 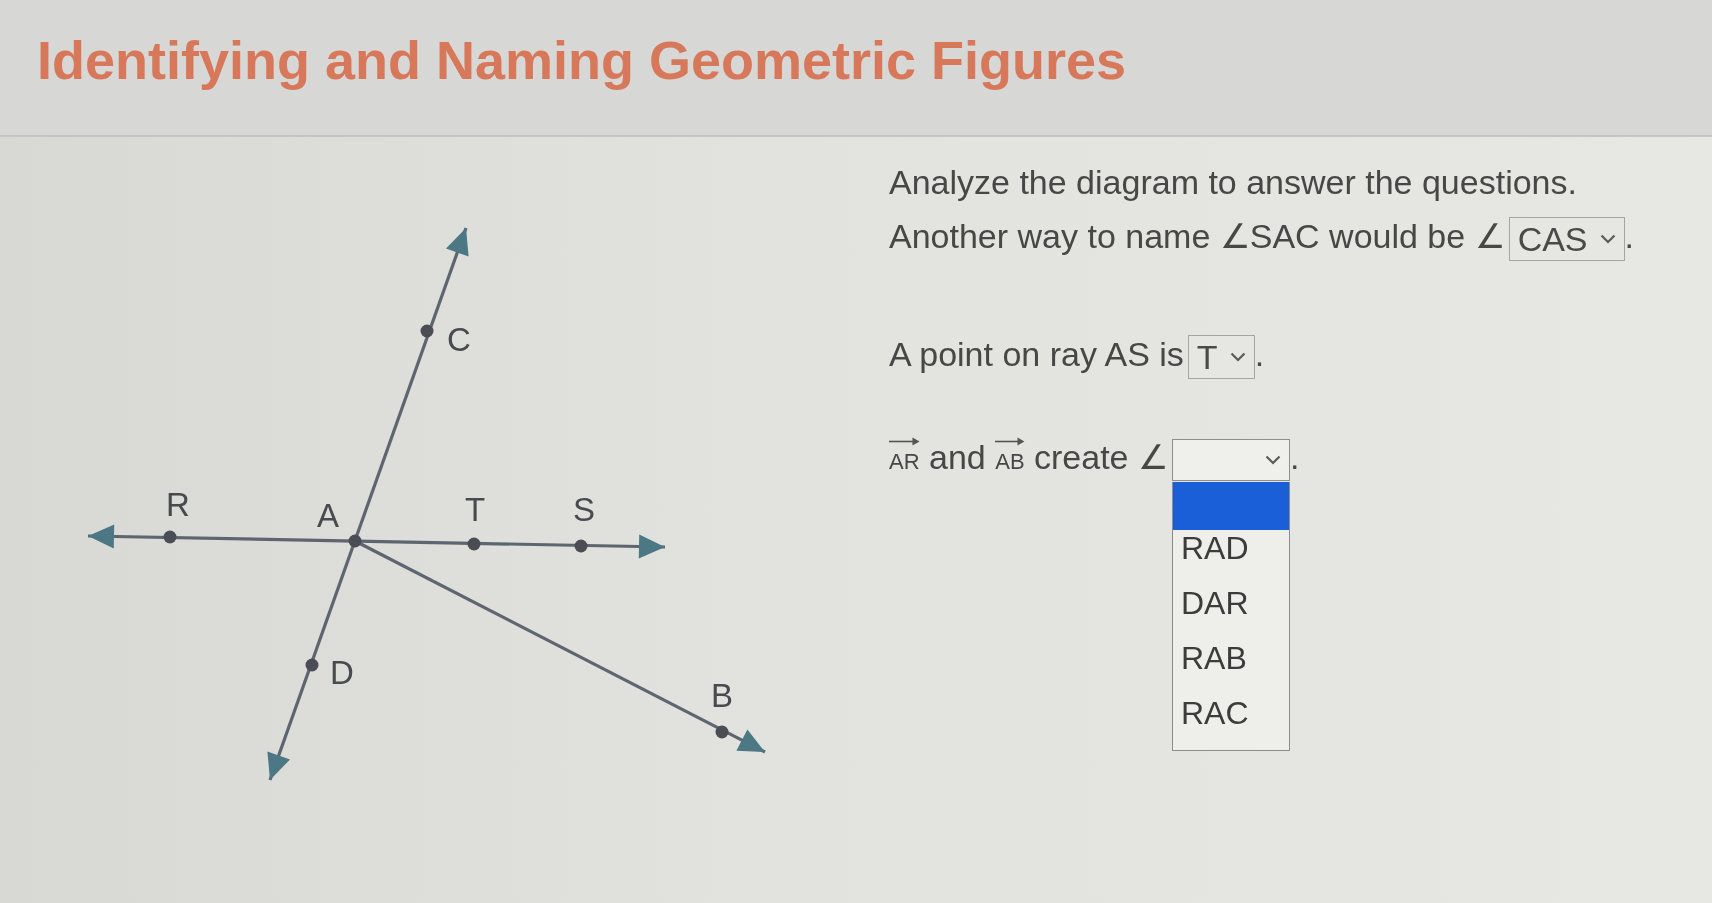 What do you see at coordinates (1230, 460) in the screenshot?
I see `dropdown` at bounding box center [1230, 460].